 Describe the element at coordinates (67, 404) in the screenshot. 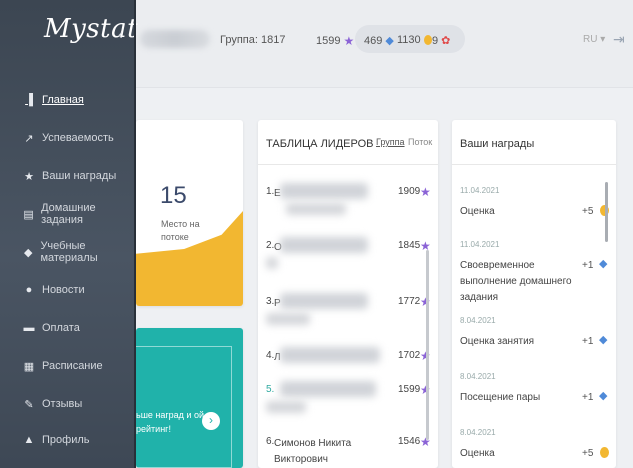

I see `sidebar-item-reviews: ✎ Отзывы` at that location.